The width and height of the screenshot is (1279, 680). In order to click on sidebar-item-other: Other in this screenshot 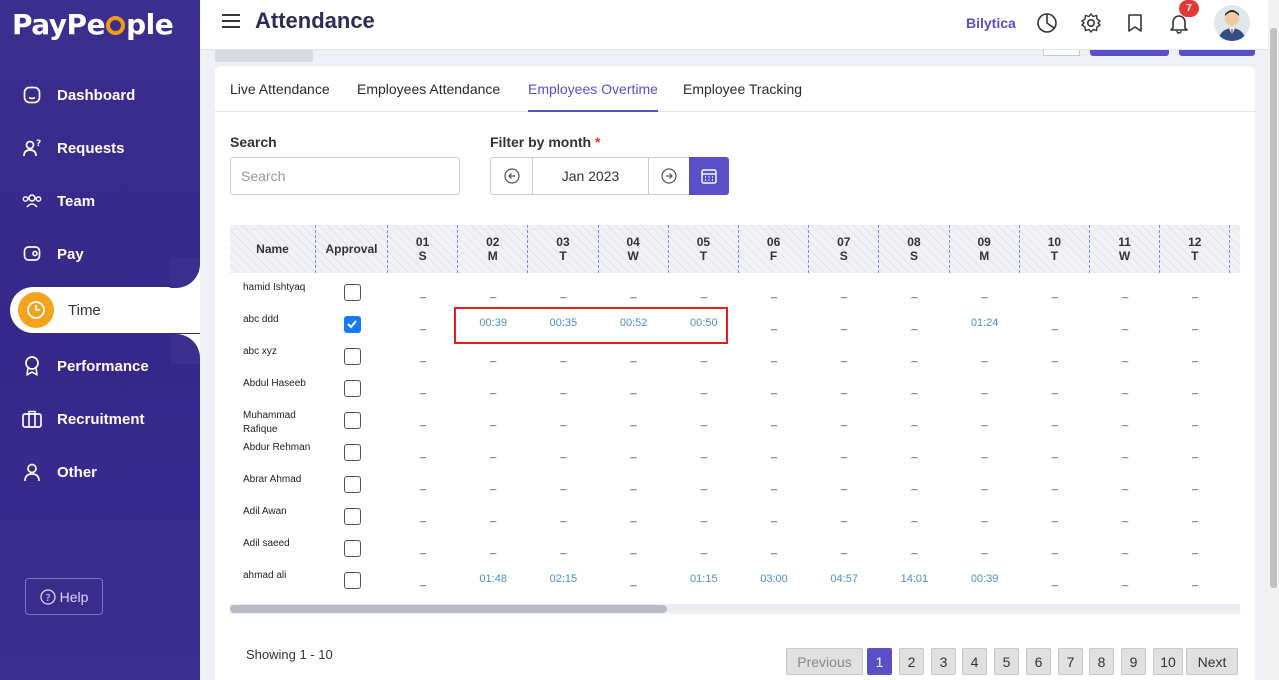, I will do `click(100, 472)`.